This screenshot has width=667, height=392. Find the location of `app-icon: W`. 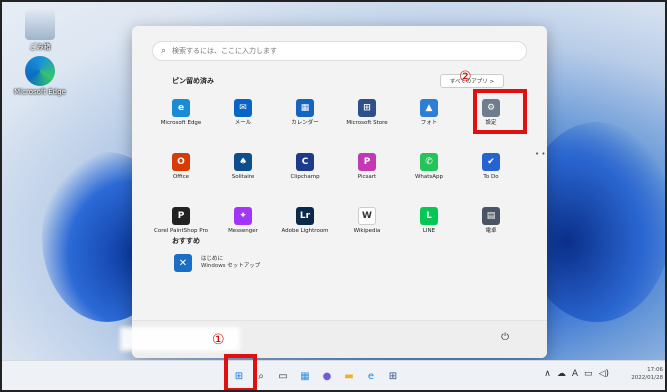

app-icon: W is located at coordinates (367, 216).